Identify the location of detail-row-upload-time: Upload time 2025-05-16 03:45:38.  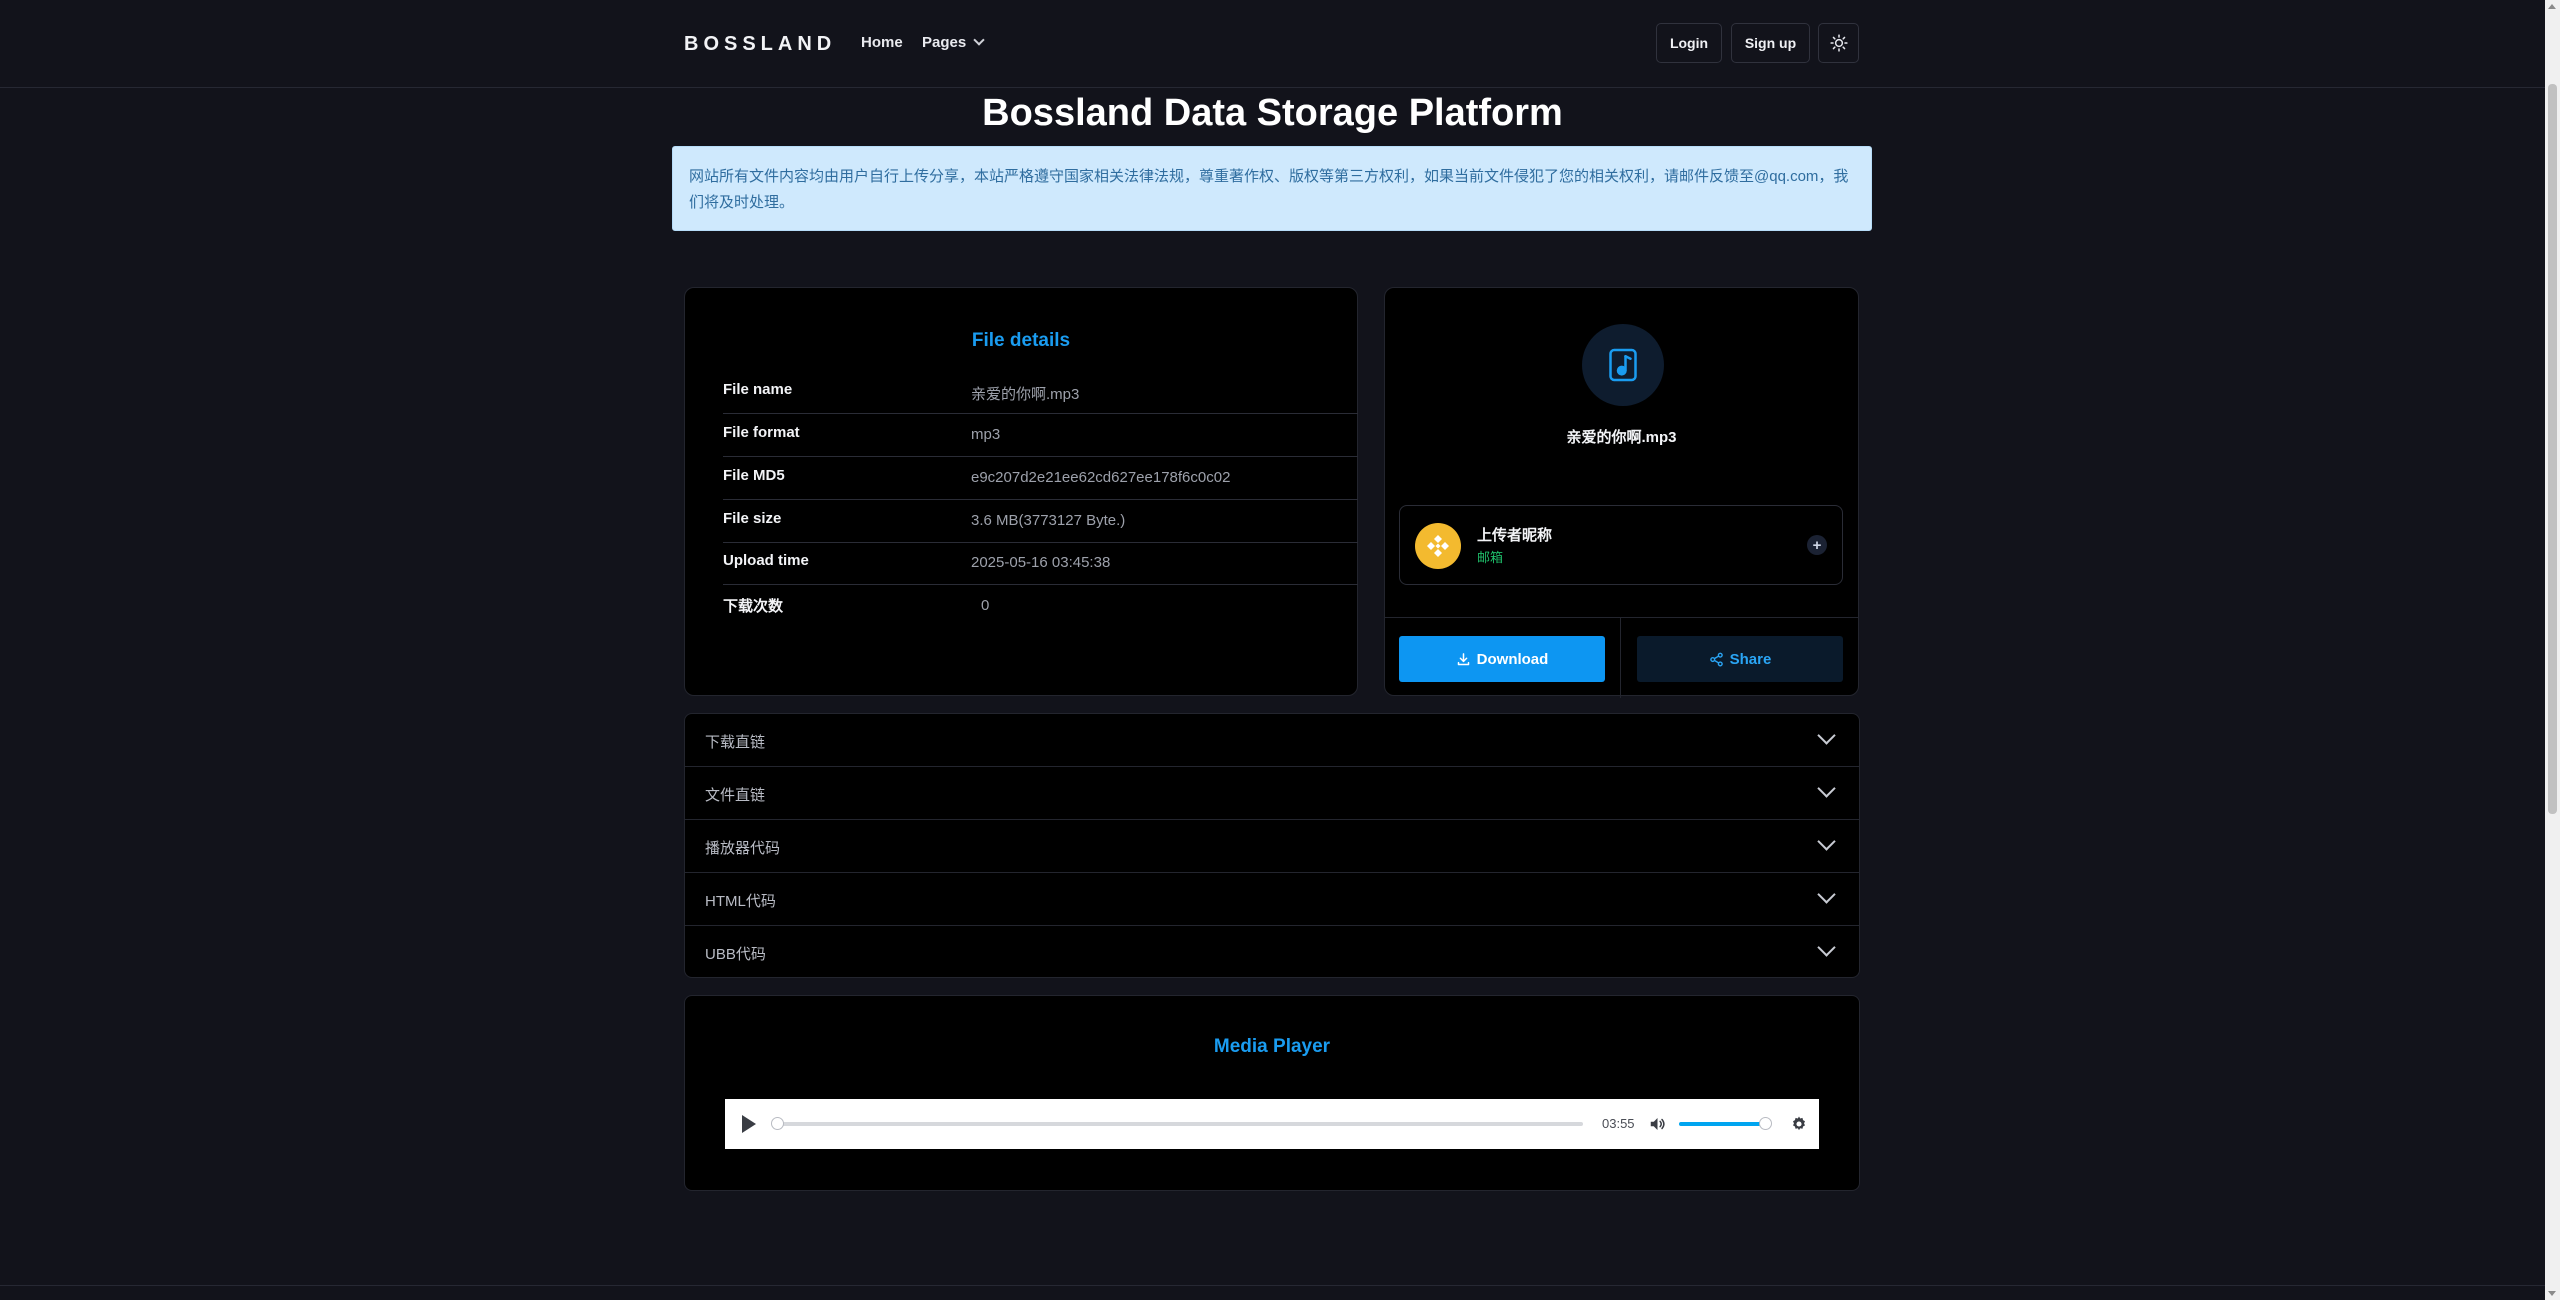
(1040, 563).